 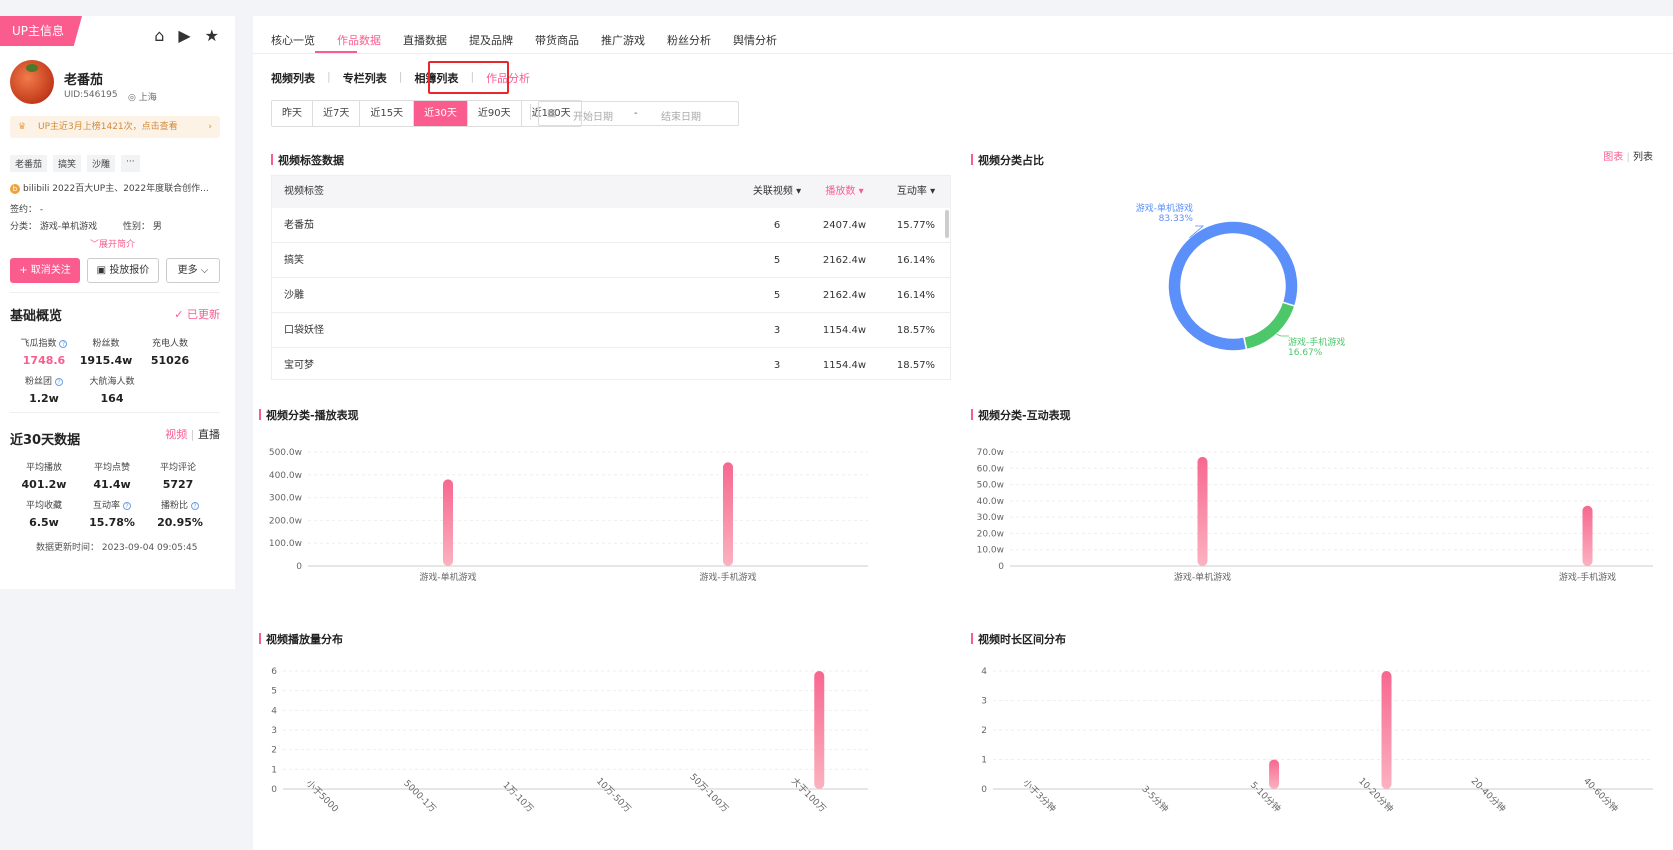 What do you see at coordinates (365, 78) in the screenshot?
I see `subtab-column-list: 专栏列表` at bounding box center [365, 78].